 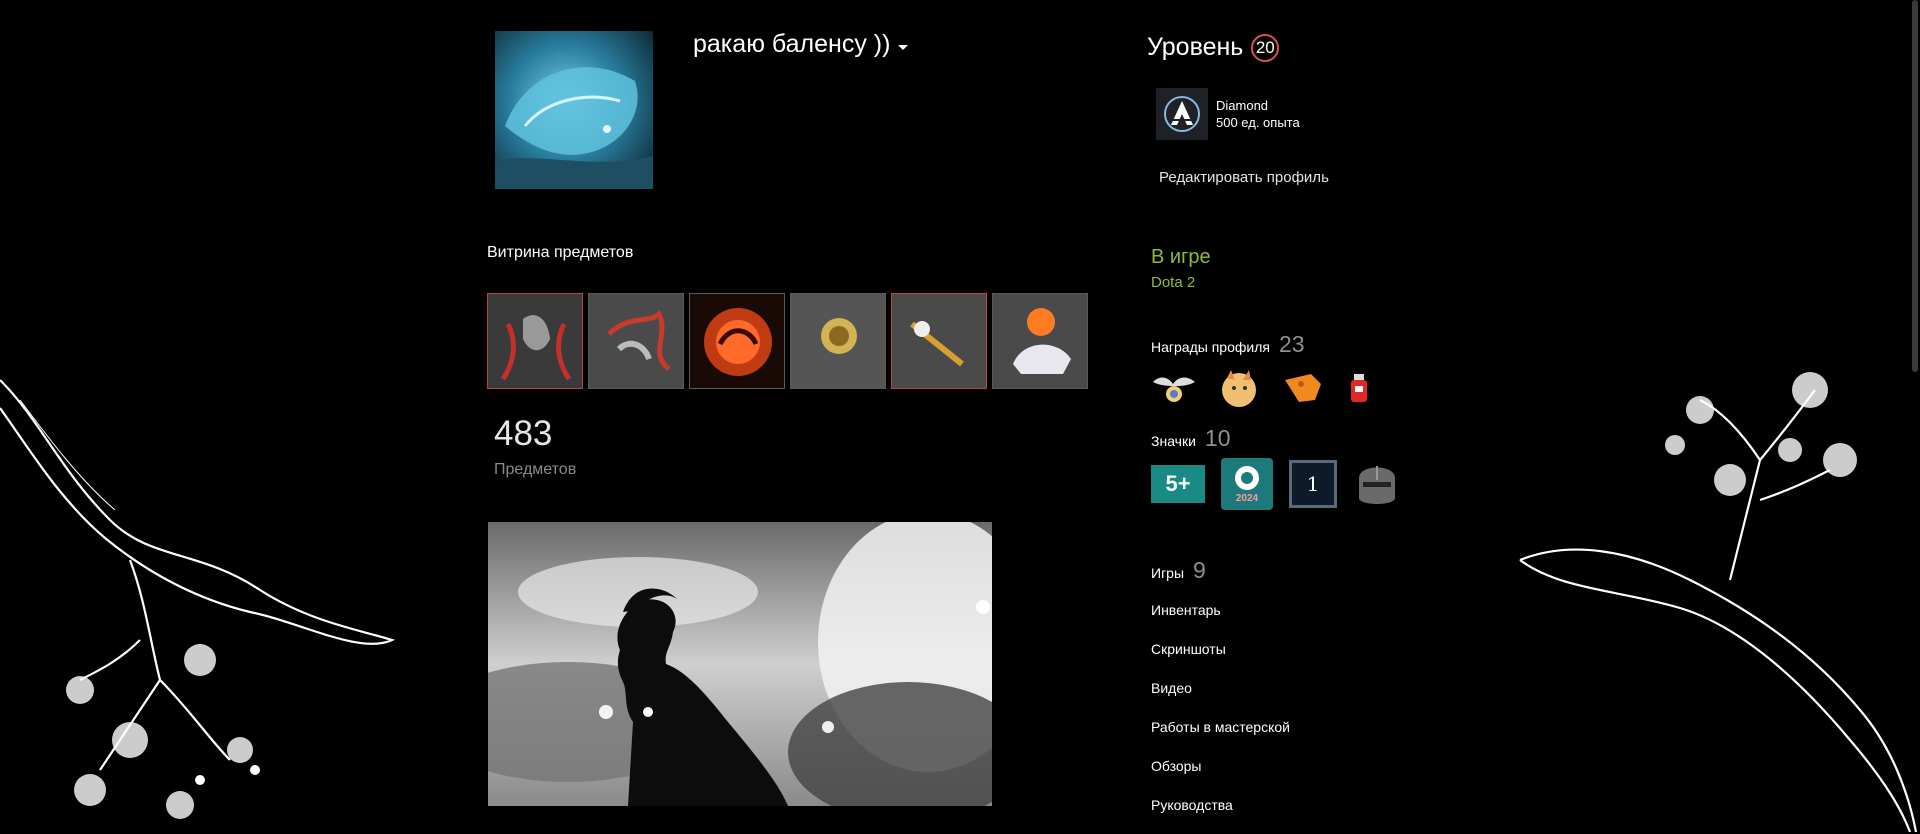 What do you see at coordinates (1220, 736) in the screenshot?
I see `workshop-link: Работы в мастерской` at bounding box center [1220, 736].